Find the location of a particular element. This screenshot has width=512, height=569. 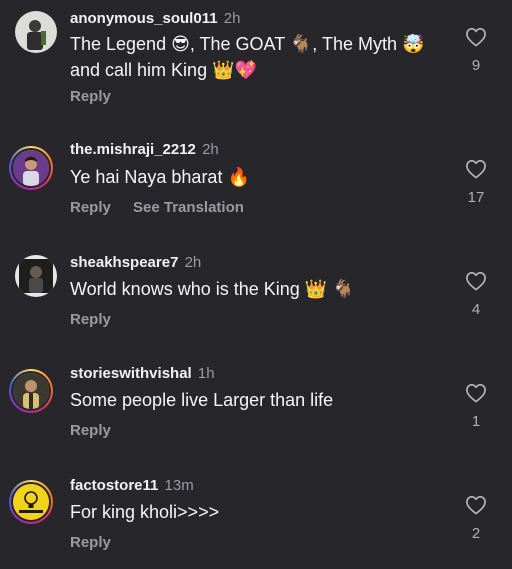

comment-text: Some people live Larger than life is located at coordinates (202, 400).